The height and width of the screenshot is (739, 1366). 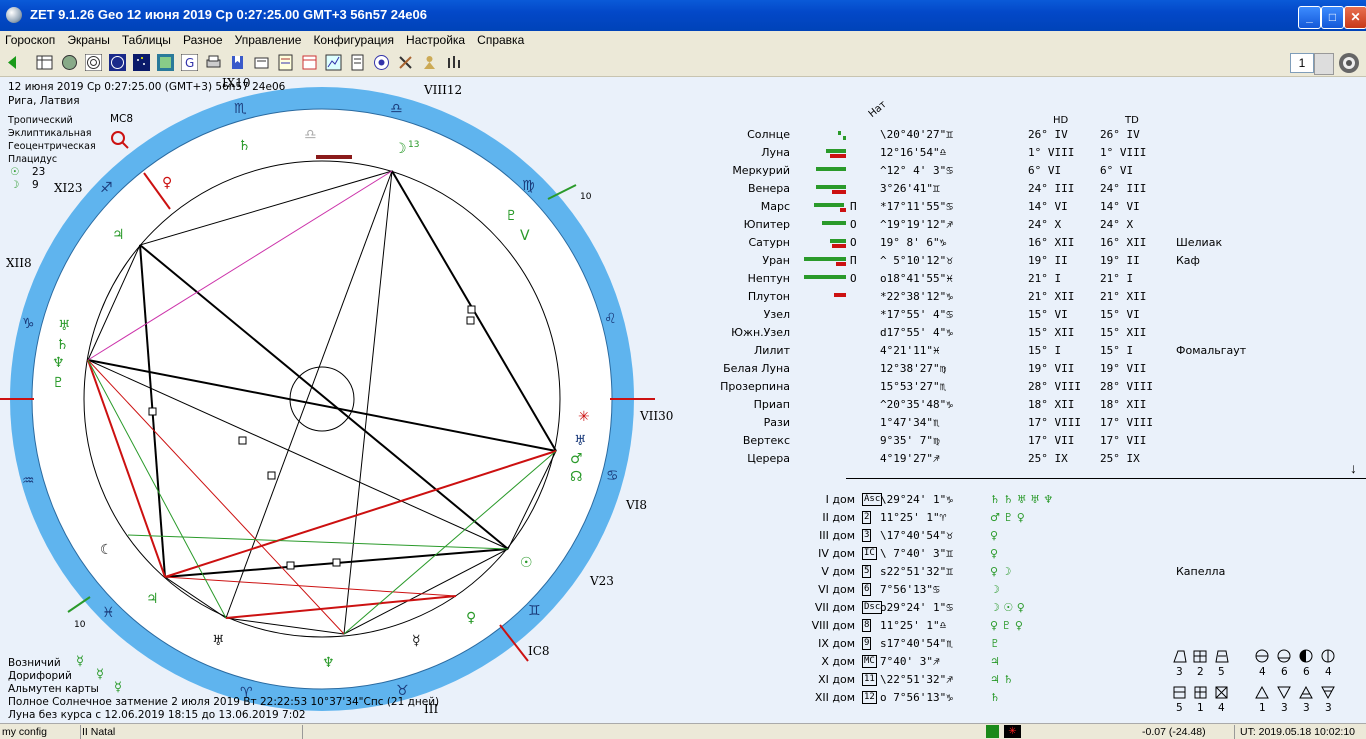 What do you see at coordinates (435, 40) in the screenshot?
I see `menu-settings: Настройка` at bounding box center [435, 40].